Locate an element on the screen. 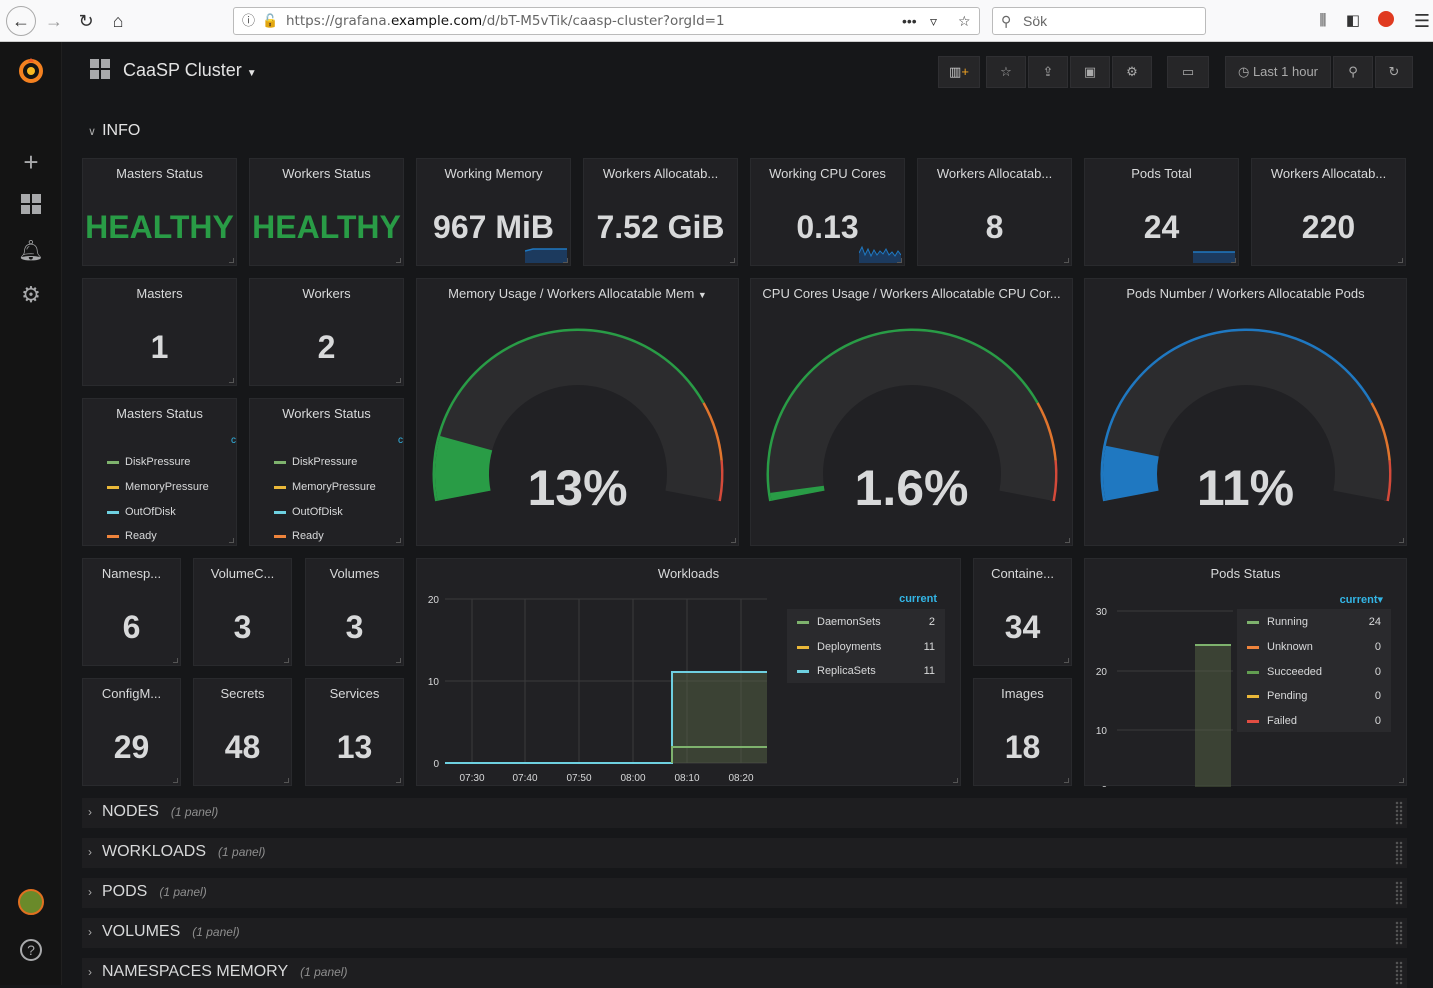 This screenshot has width=1433, height=988. share-button: ⇪ is located at coordinates (1048, 72).